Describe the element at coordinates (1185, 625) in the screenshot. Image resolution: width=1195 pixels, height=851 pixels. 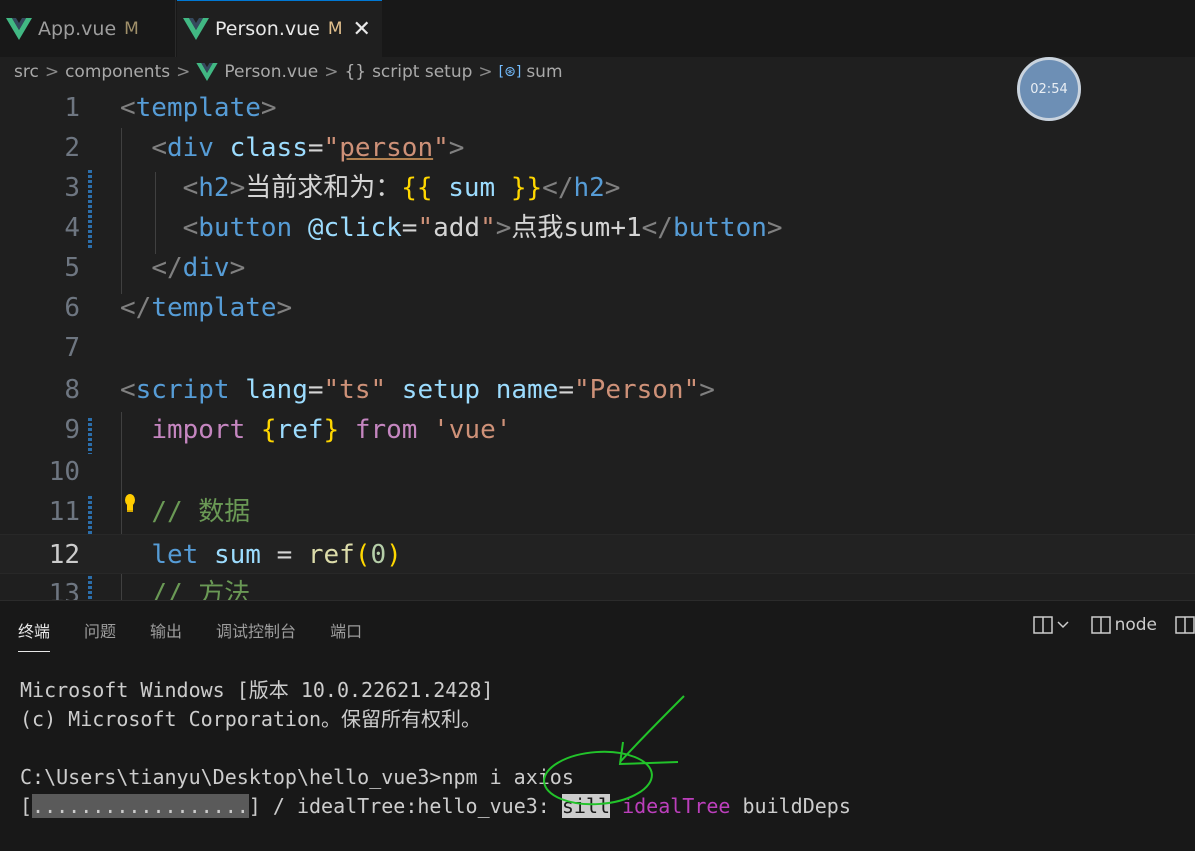
I see `split-terminal-icon` at that location.